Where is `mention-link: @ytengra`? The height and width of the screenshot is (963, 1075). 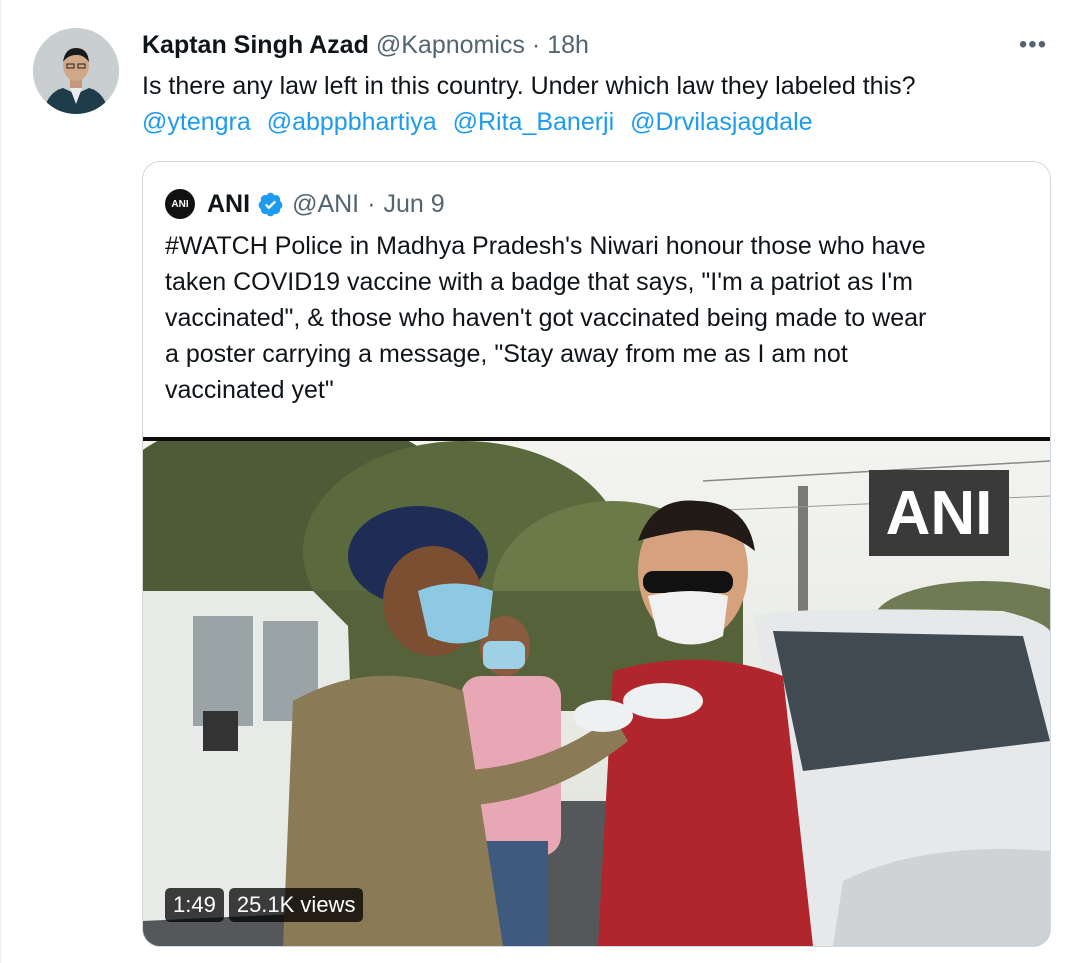
mention-link: @ytengra is located at coordinates (196, 122).